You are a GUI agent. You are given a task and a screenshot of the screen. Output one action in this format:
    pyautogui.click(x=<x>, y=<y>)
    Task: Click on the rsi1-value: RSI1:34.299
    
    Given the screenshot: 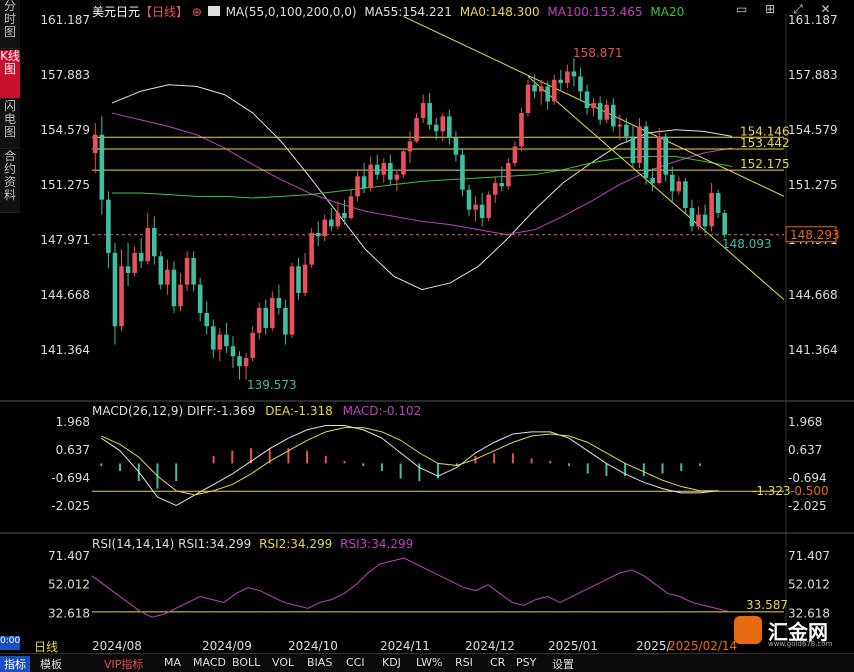 What is the action you would take?
    pyautogui.click(x=215, y=544)
    